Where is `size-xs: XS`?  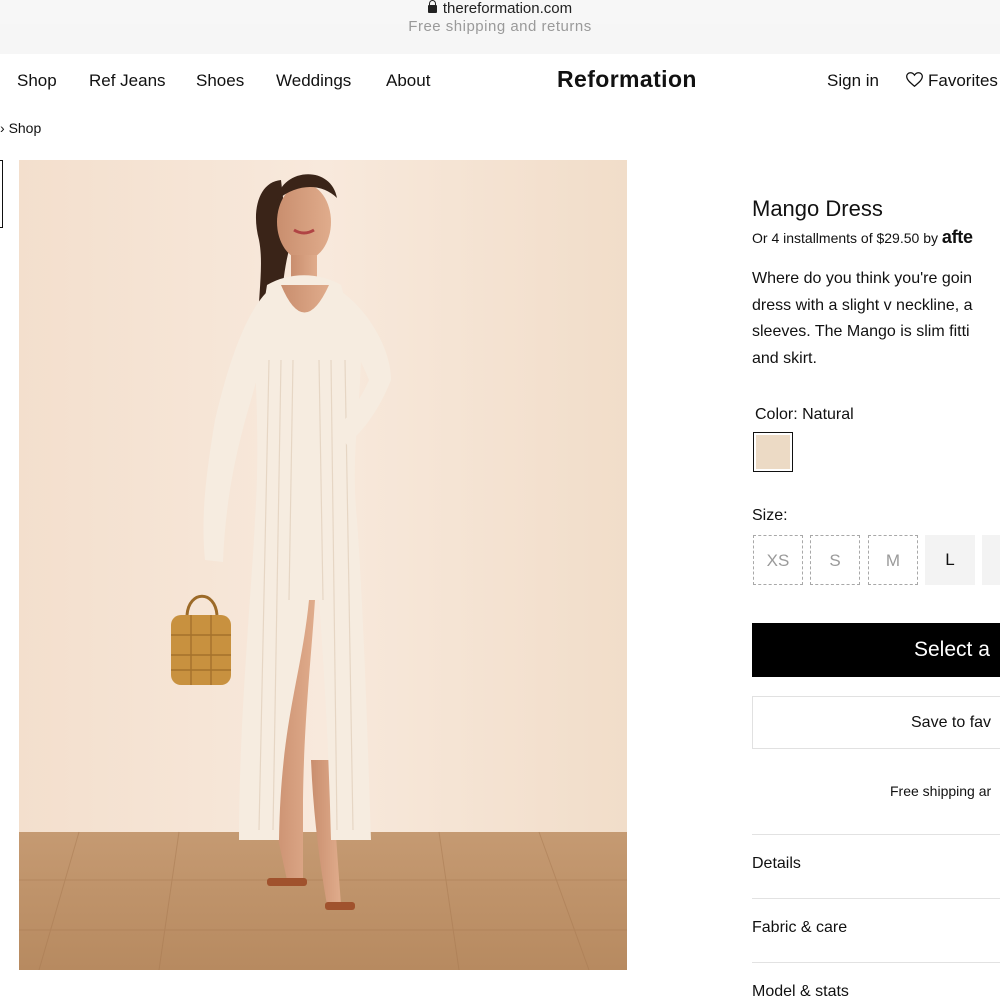 size-xs: XS is located at coordinates (778, 560).